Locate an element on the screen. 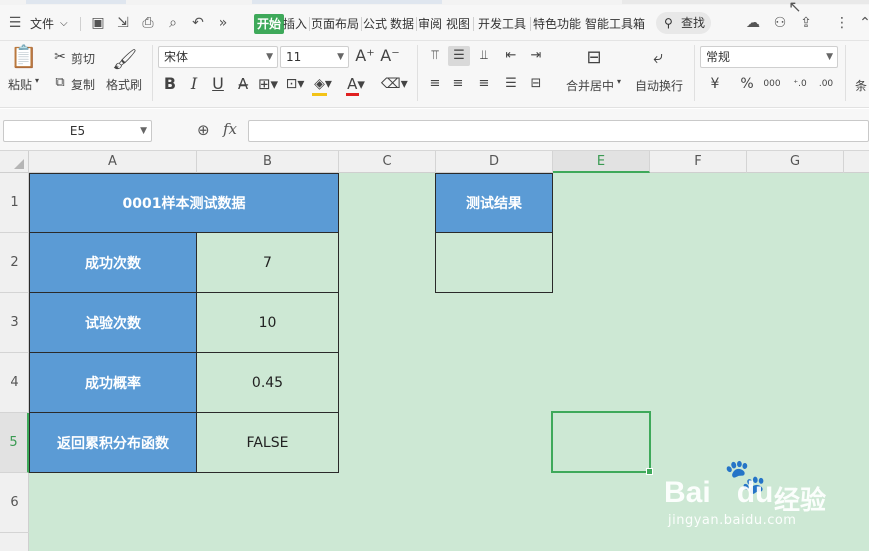  scissors-icon: ✂ is located at coordinates (60, 57).